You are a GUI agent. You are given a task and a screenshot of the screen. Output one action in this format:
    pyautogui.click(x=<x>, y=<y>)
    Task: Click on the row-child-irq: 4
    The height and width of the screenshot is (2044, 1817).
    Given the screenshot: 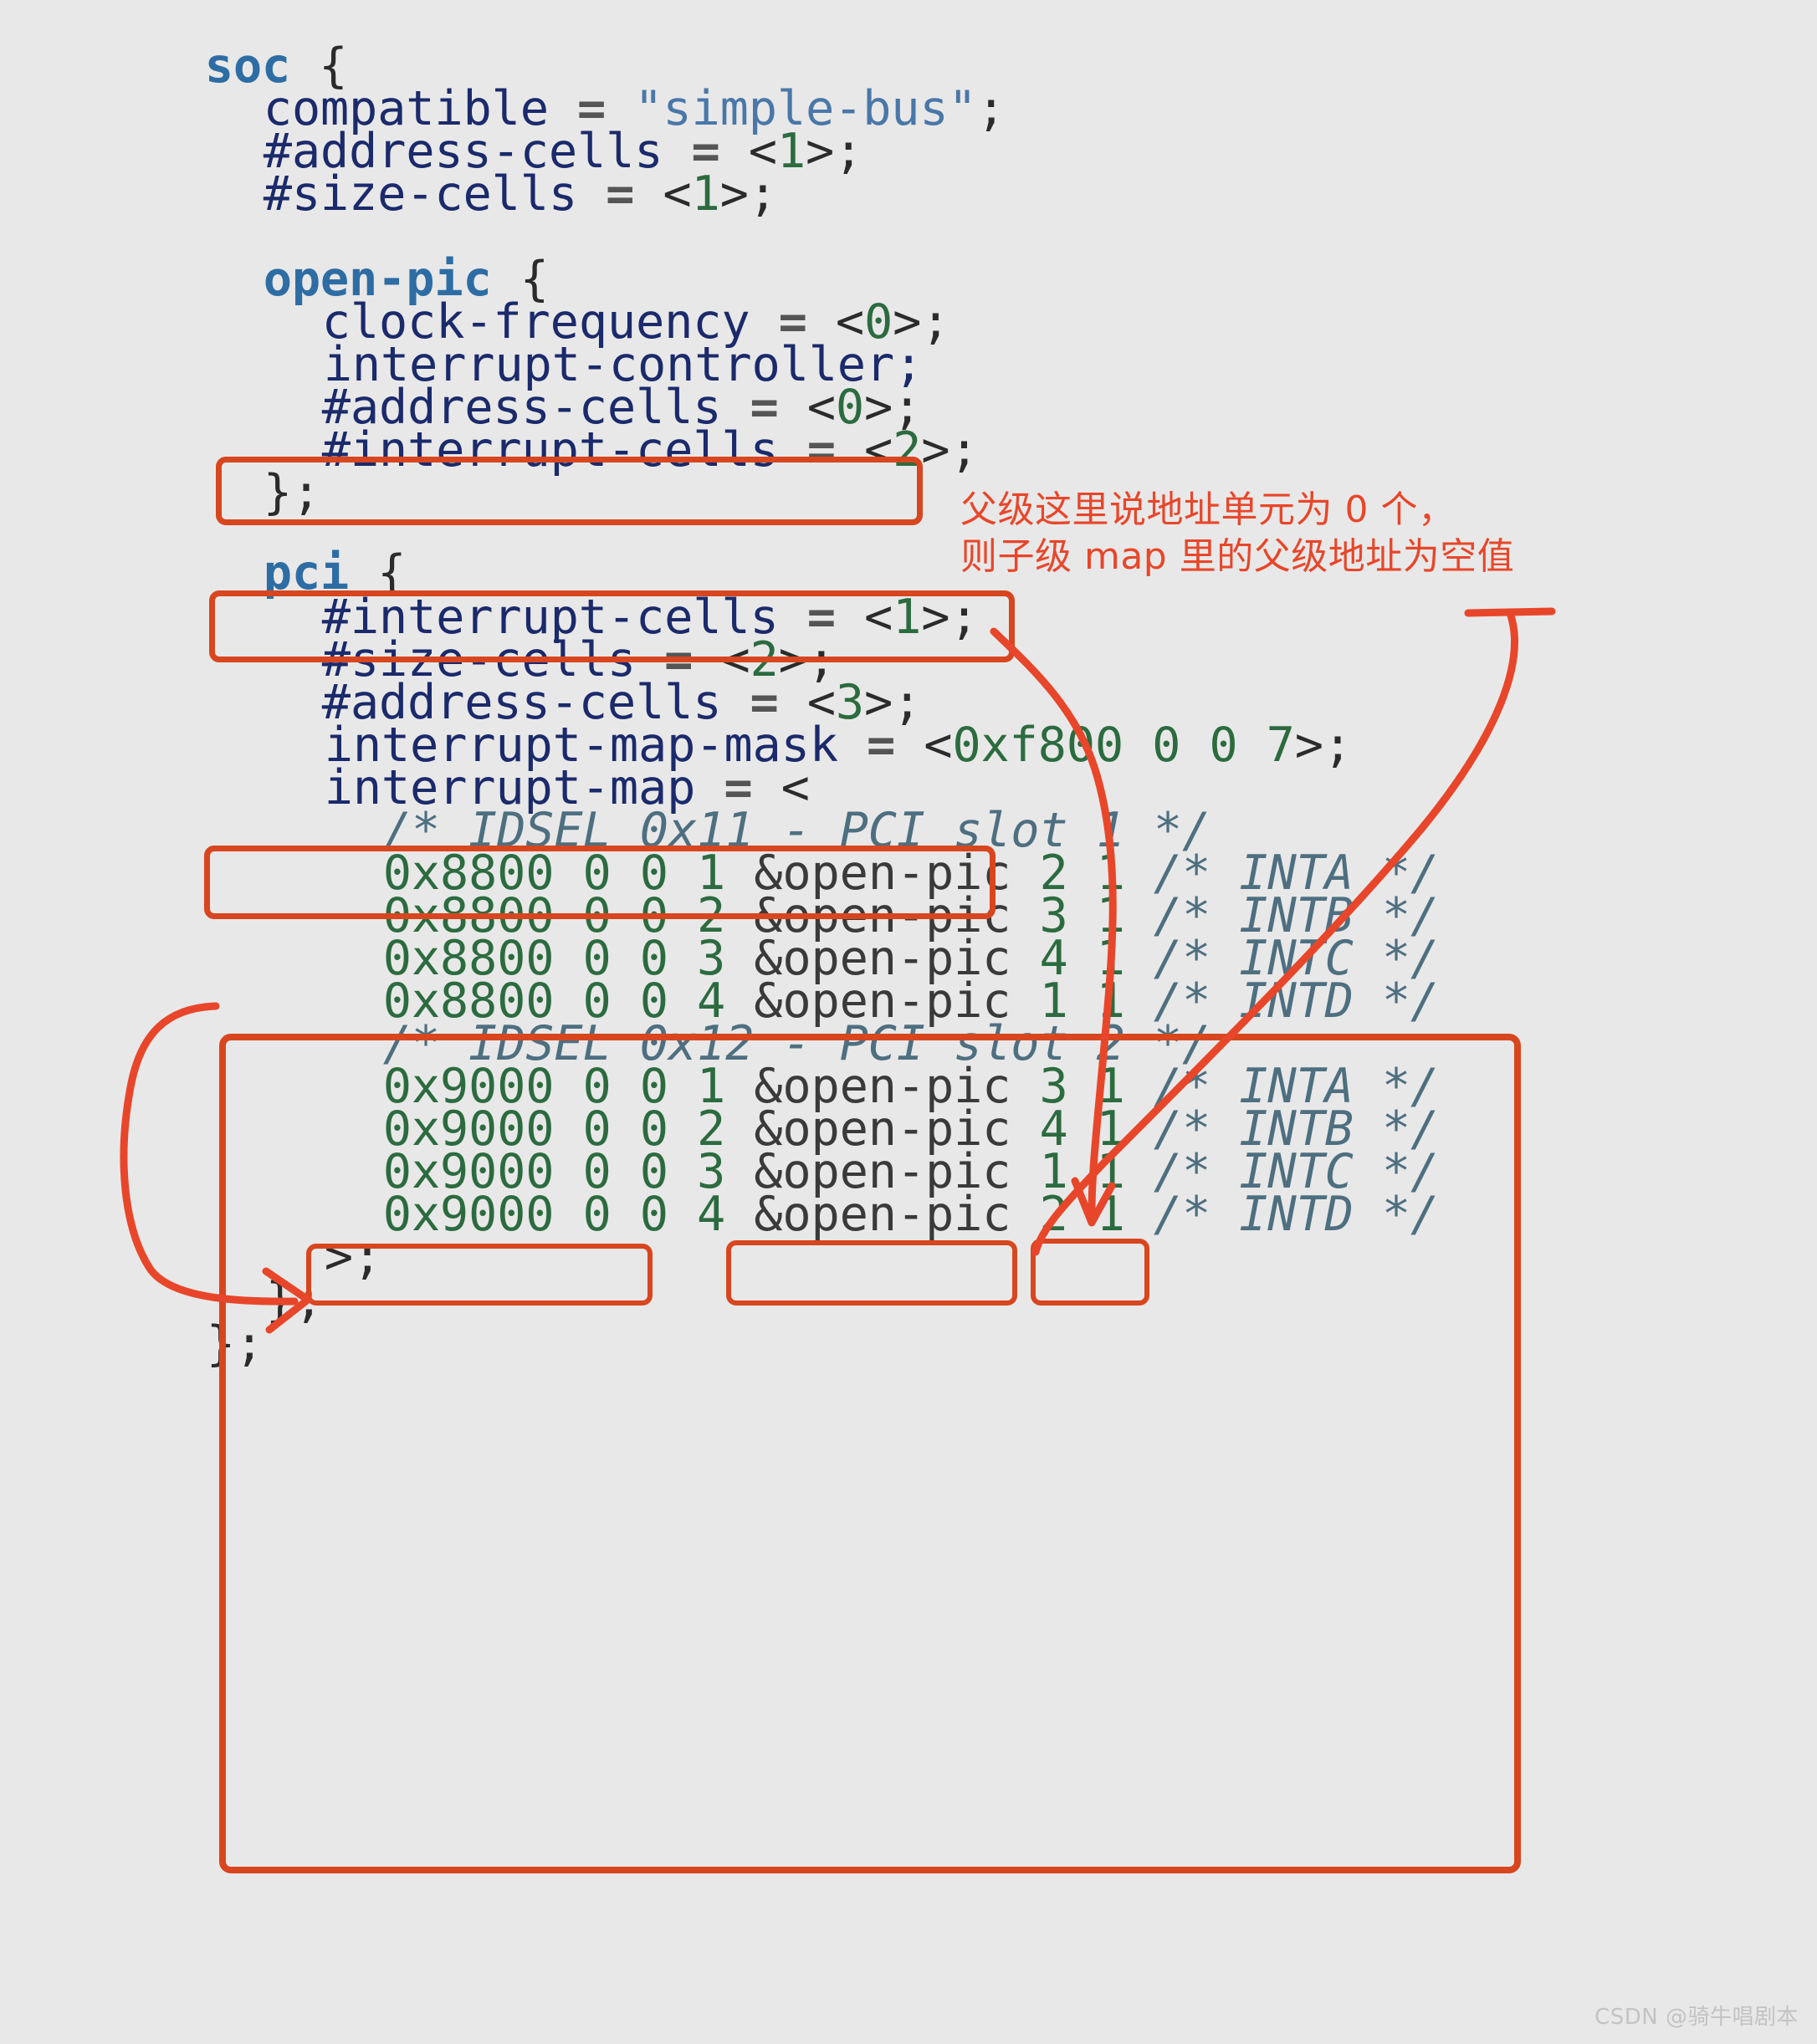 What is the action you would take?
    pyautogui.click(x=711, y=1214)
    